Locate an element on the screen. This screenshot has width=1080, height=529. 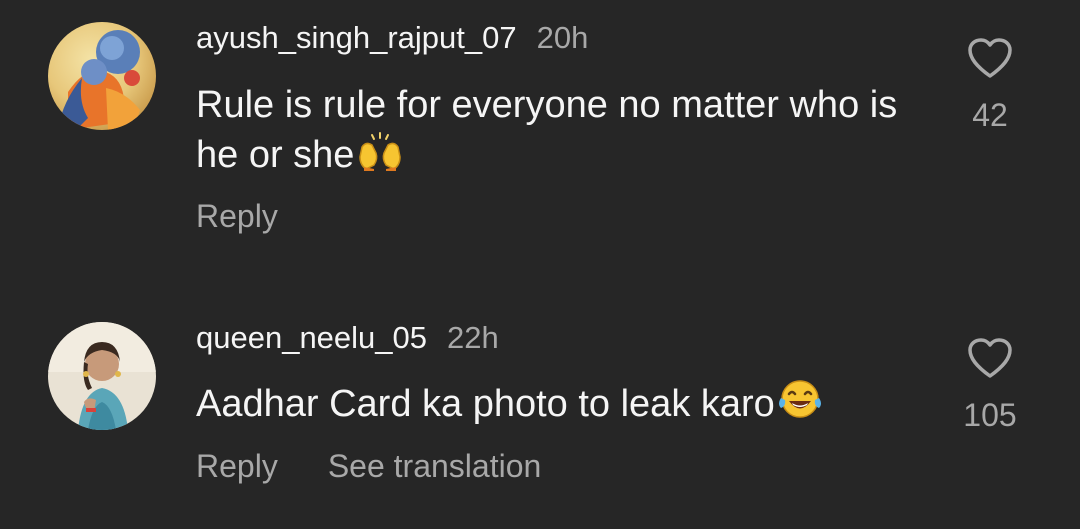
timestamp: 20h is located at coordinates (562, 37).